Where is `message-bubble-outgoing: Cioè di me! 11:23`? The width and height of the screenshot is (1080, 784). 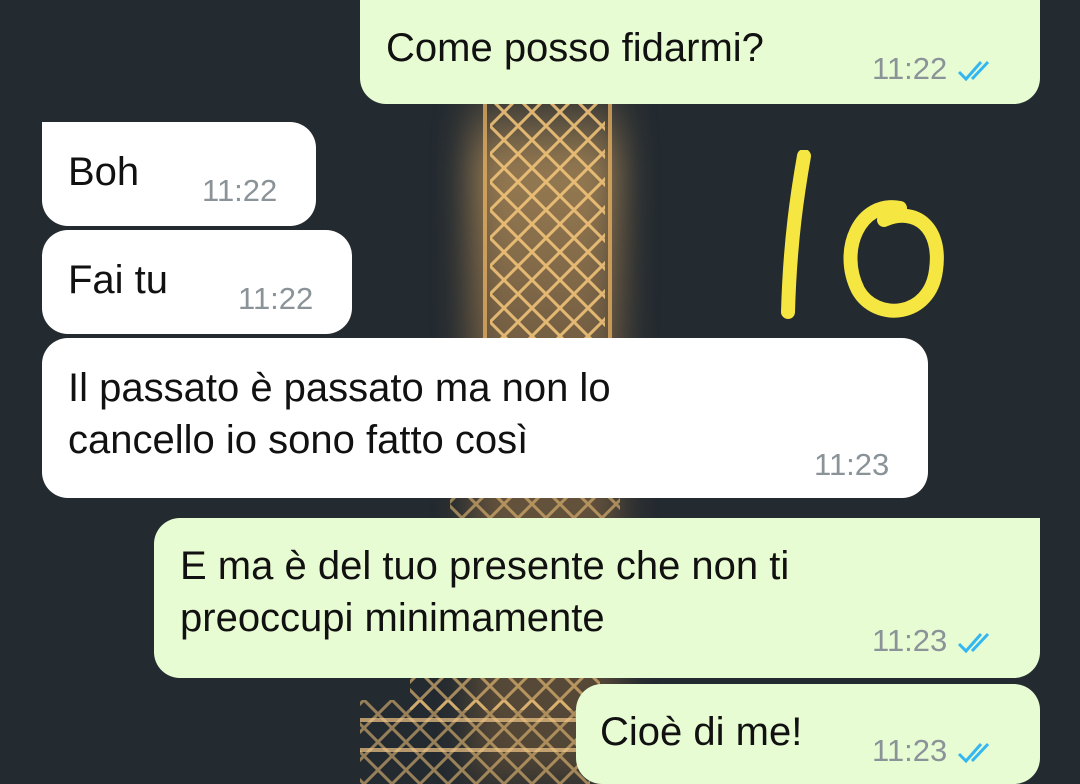 message-bubble-outgoing: Cioè di me! 11:23 is located at coordinates (808, 734).